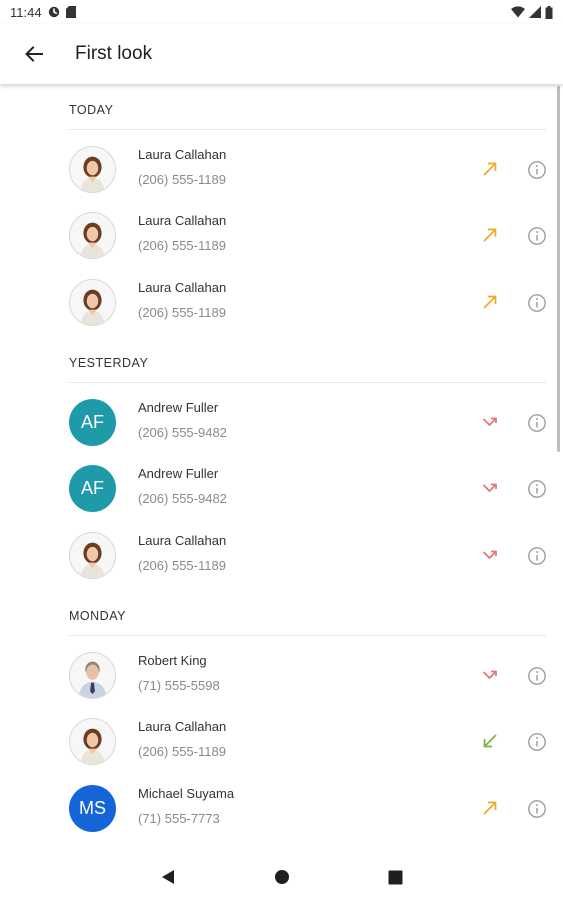  I want to click on contact-name: Michael Suyama, so click(186, 793).